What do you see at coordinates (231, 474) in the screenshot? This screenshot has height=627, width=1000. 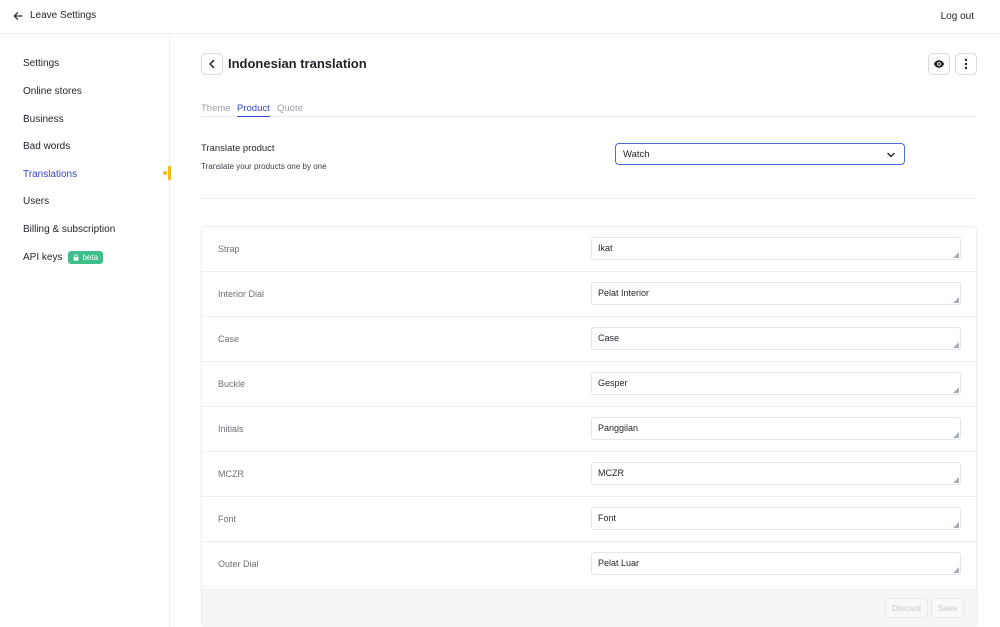 I see `row-label: MCZR` at bounding box center [231, 474].